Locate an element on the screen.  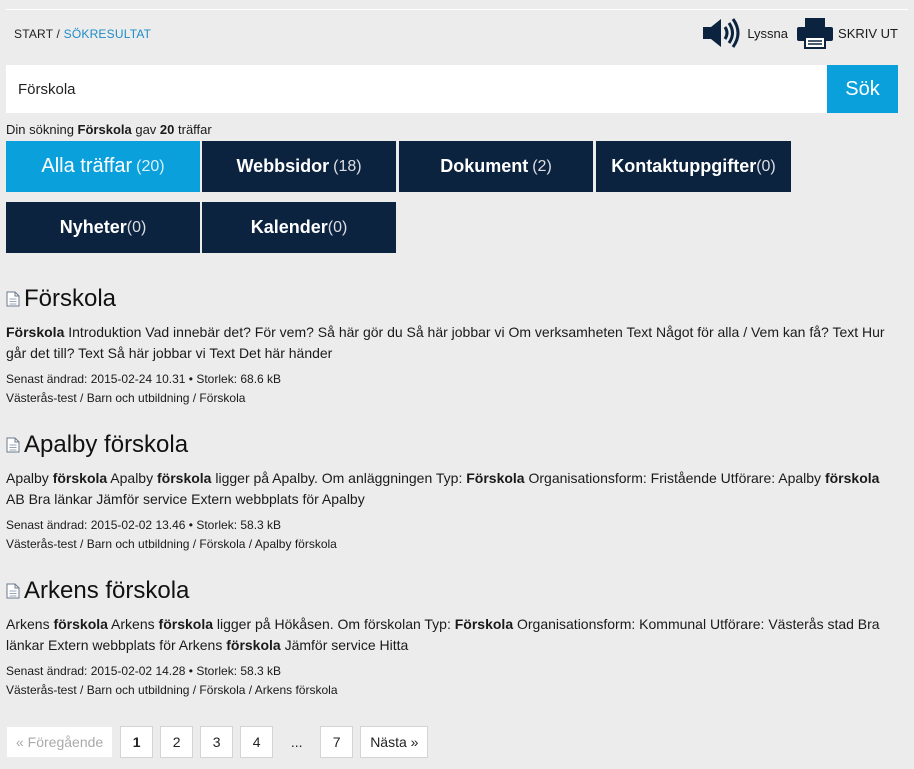
pagination: « Föregående 1 2 3 4 ... 7 Nästa » is located at coordinates (217, 742).